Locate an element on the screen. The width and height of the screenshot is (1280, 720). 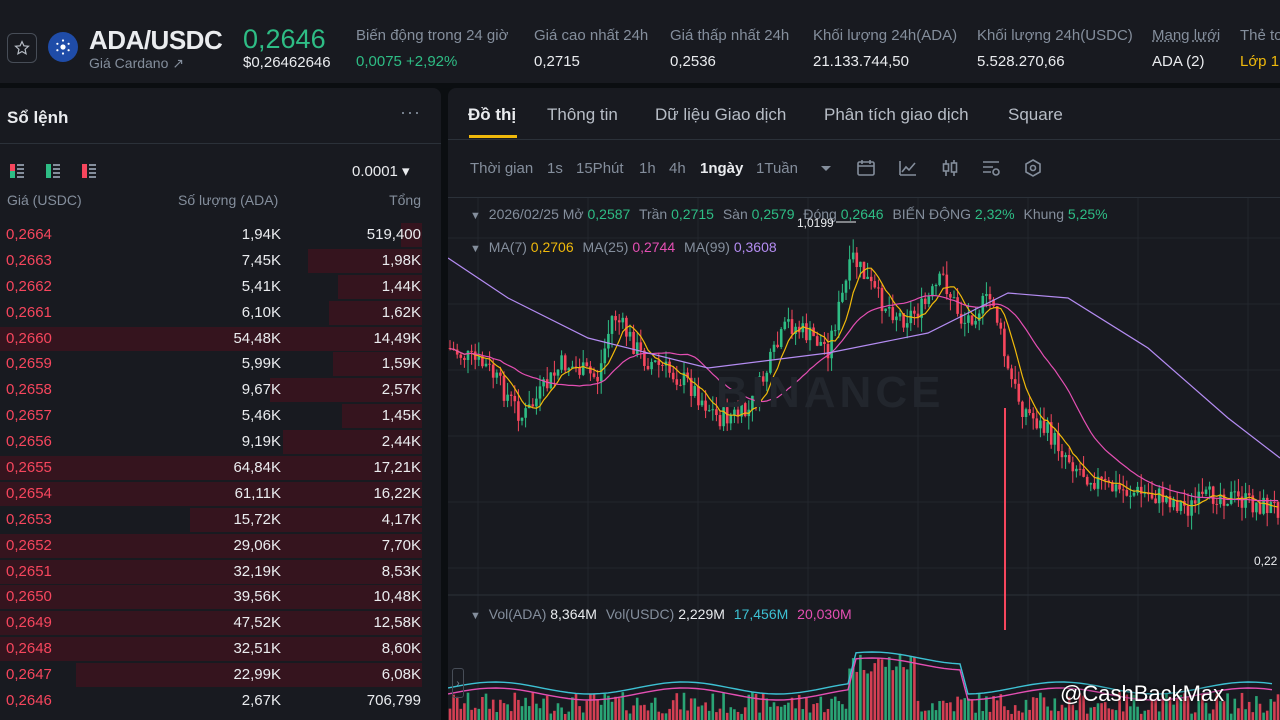
ask-row: 0,2653 15,72K 4,17K is located at coordinates (220, 520).